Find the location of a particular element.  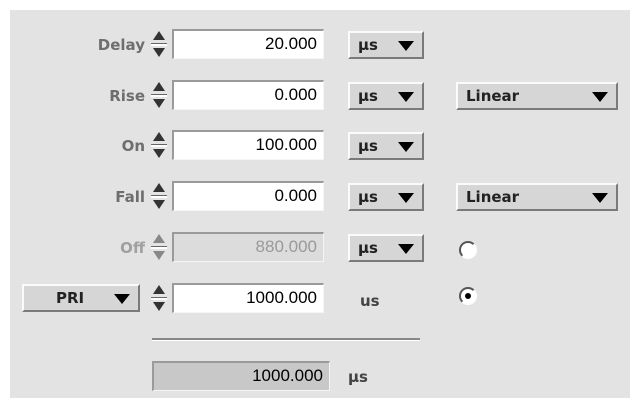

fall-shape-dropdown: Linear is located at coordinates (537, 197).